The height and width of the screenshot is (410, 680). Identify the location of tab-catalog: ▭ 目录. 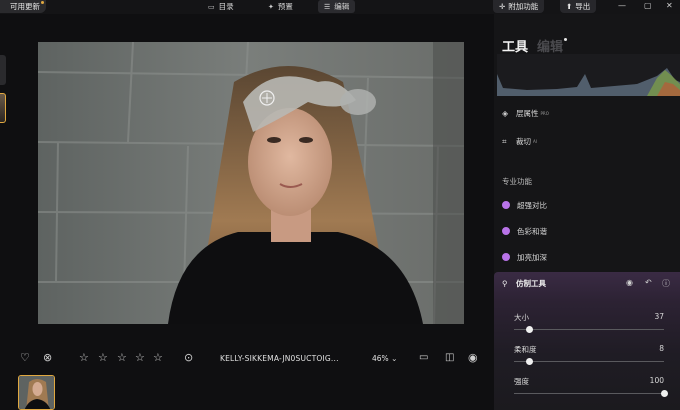
(221, 6).